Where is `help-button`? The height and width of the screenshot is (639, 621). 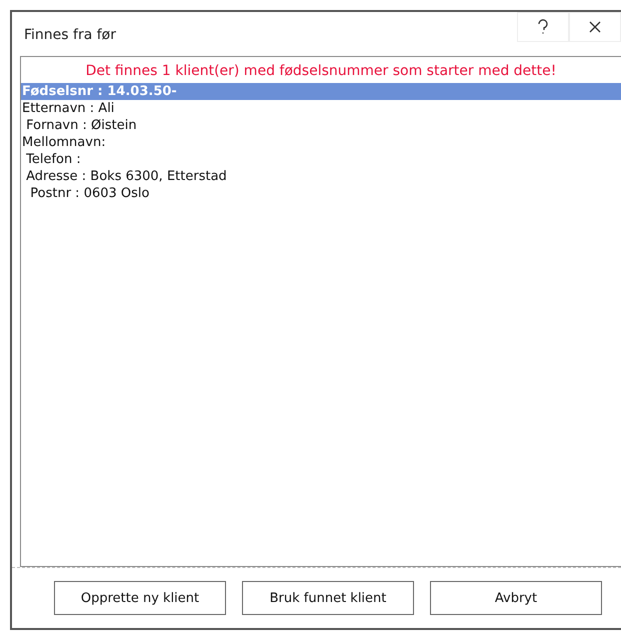
help-button is located at coordinates (543, 27).